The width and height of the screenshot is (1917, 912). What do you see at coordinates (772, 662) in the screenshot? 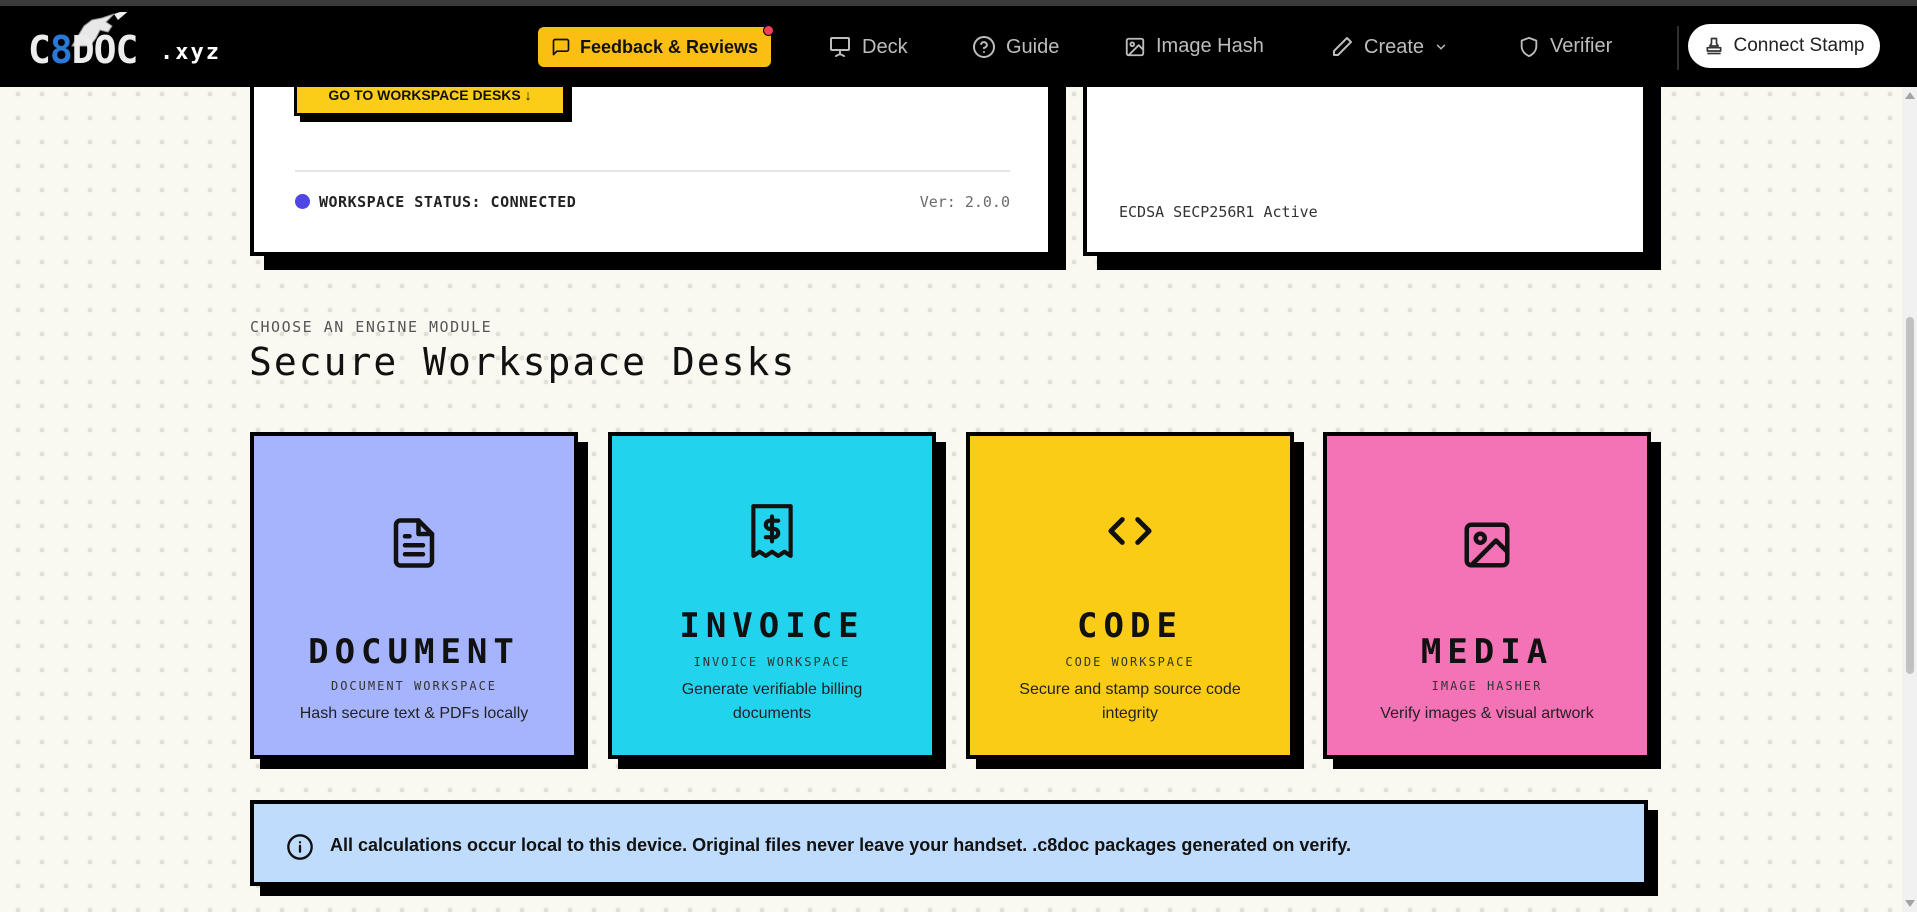
I see `desk-subtitle: INVOICE WORKSPACE` at bounding box center [772, 662].